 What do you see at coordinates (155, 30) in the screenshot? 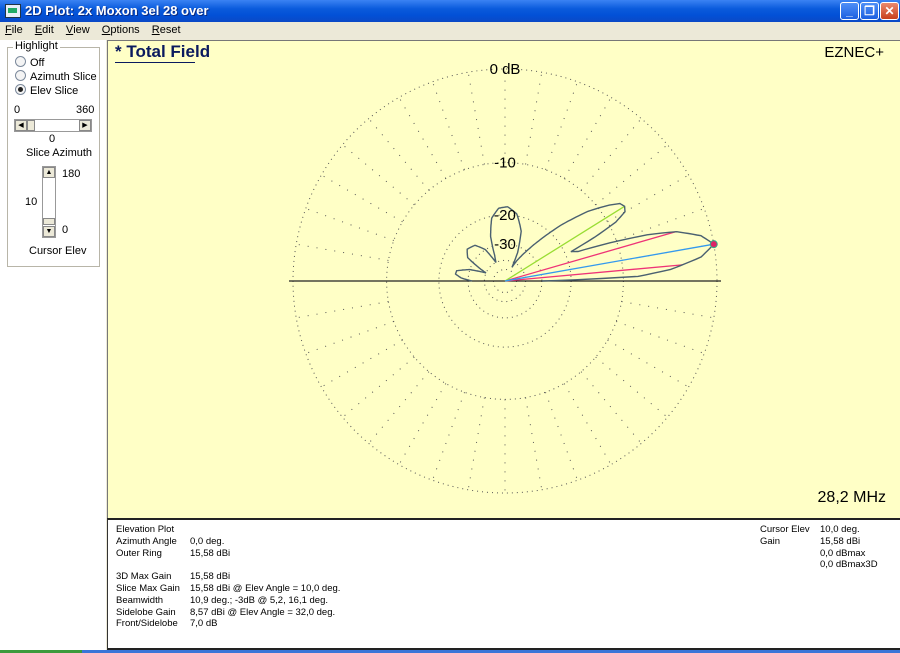
I see `menu-reset-accel: R` at bounding box center [155, 30].